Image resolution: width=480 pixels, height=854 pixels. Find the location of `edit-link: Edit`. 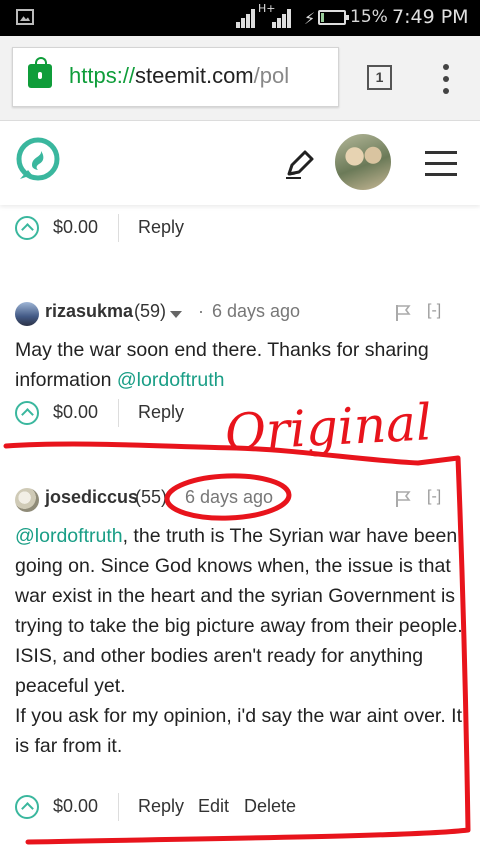

edit-link: Edit is located at coordinates (213, 806).